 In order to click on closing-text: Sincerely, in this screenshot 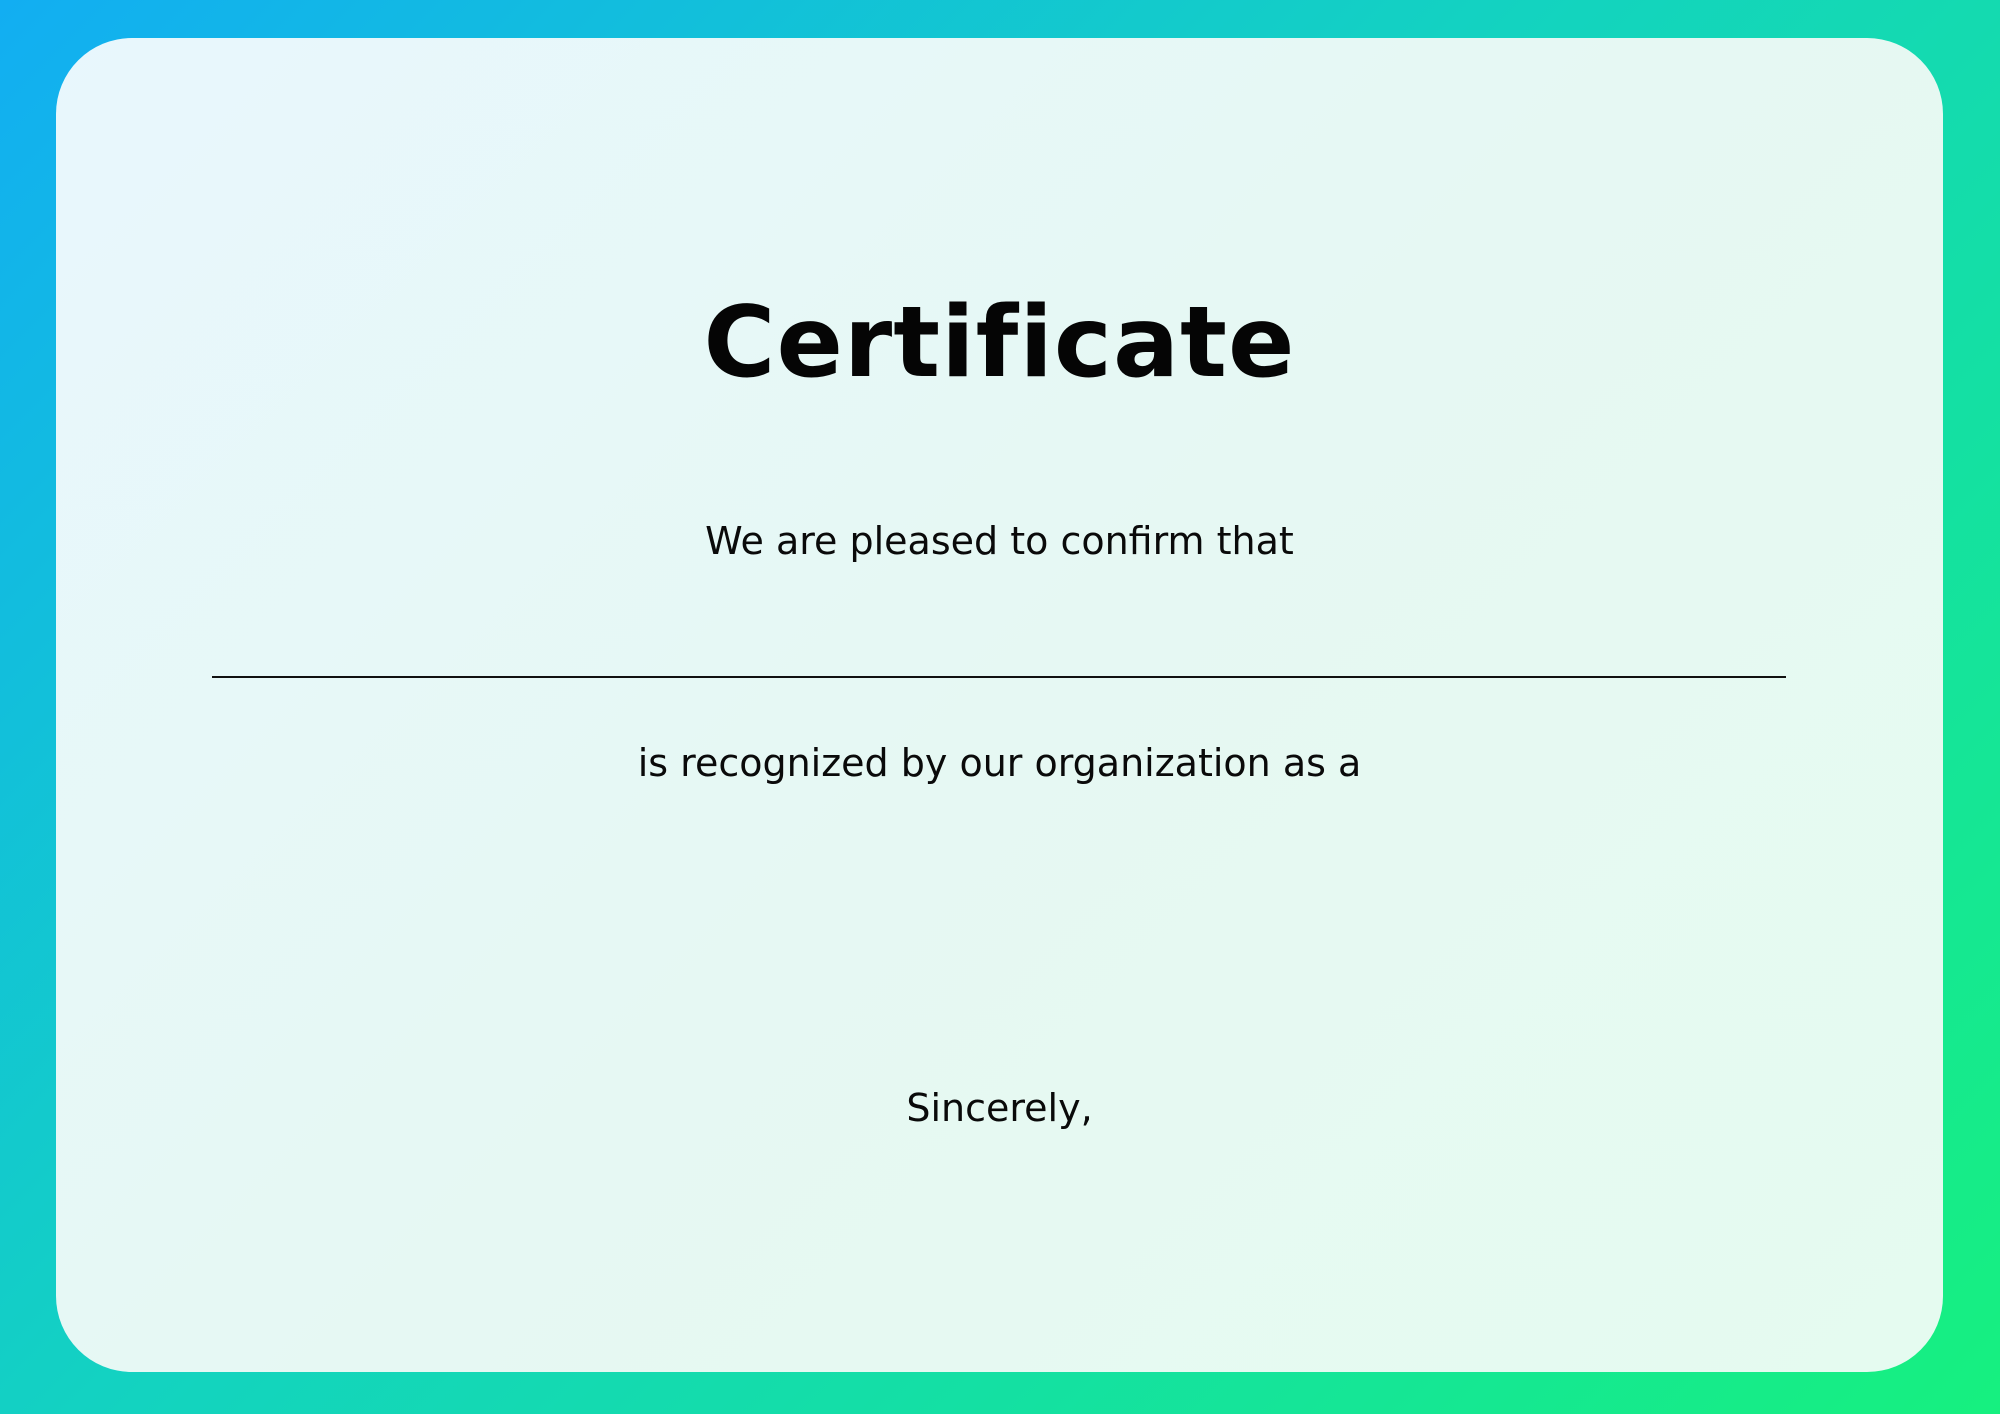, I will do `click(999, 1108)`.